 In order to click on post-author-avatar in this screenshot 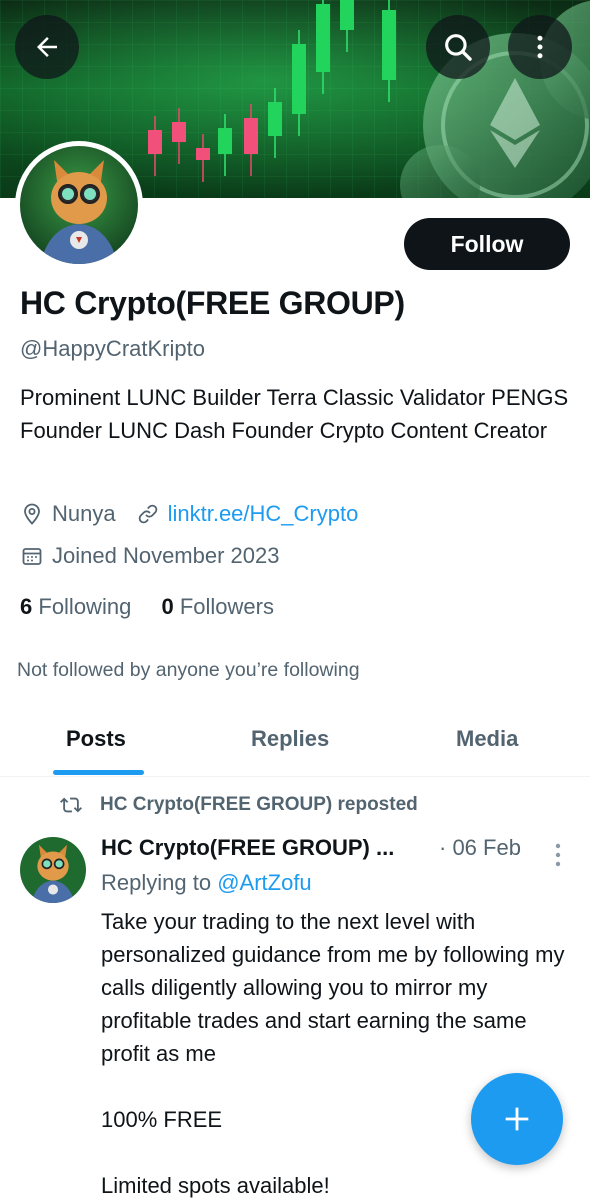, I will do `click(53, 870)`.